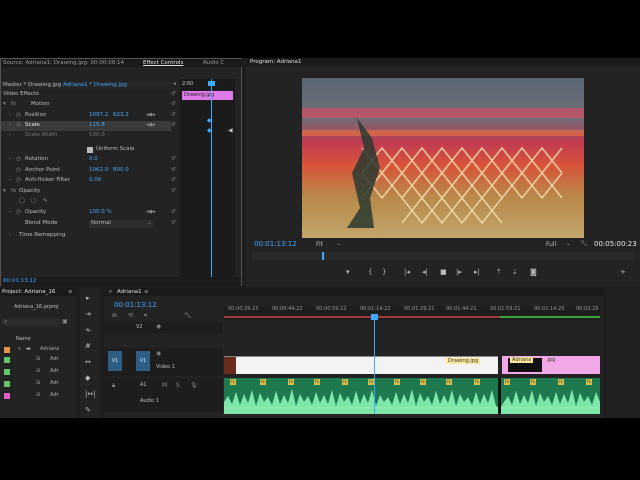  Describe the element at coordinates (477, 272) in the screenshot. I see `go-to-out-icon: ▸|` at that location.